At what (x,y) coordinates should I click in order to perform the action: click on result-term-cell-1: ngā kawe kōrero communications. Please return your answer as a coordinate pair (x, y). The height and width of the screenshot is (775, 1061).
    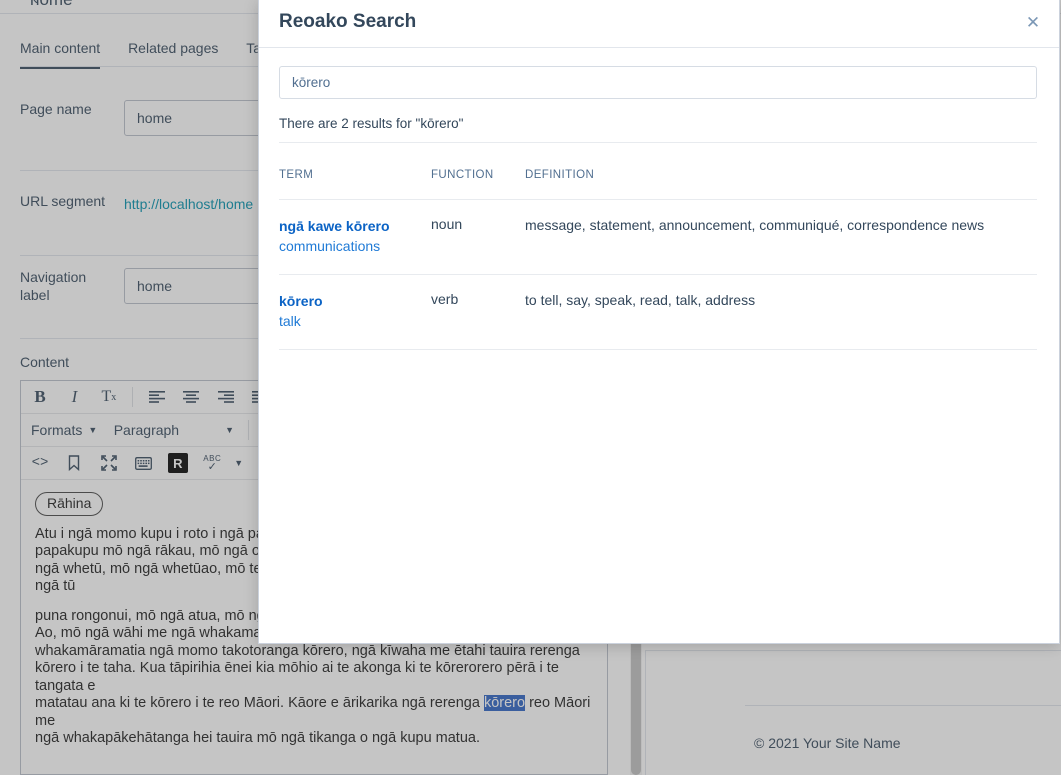
    Looking at the image, I should click on (355, 237).